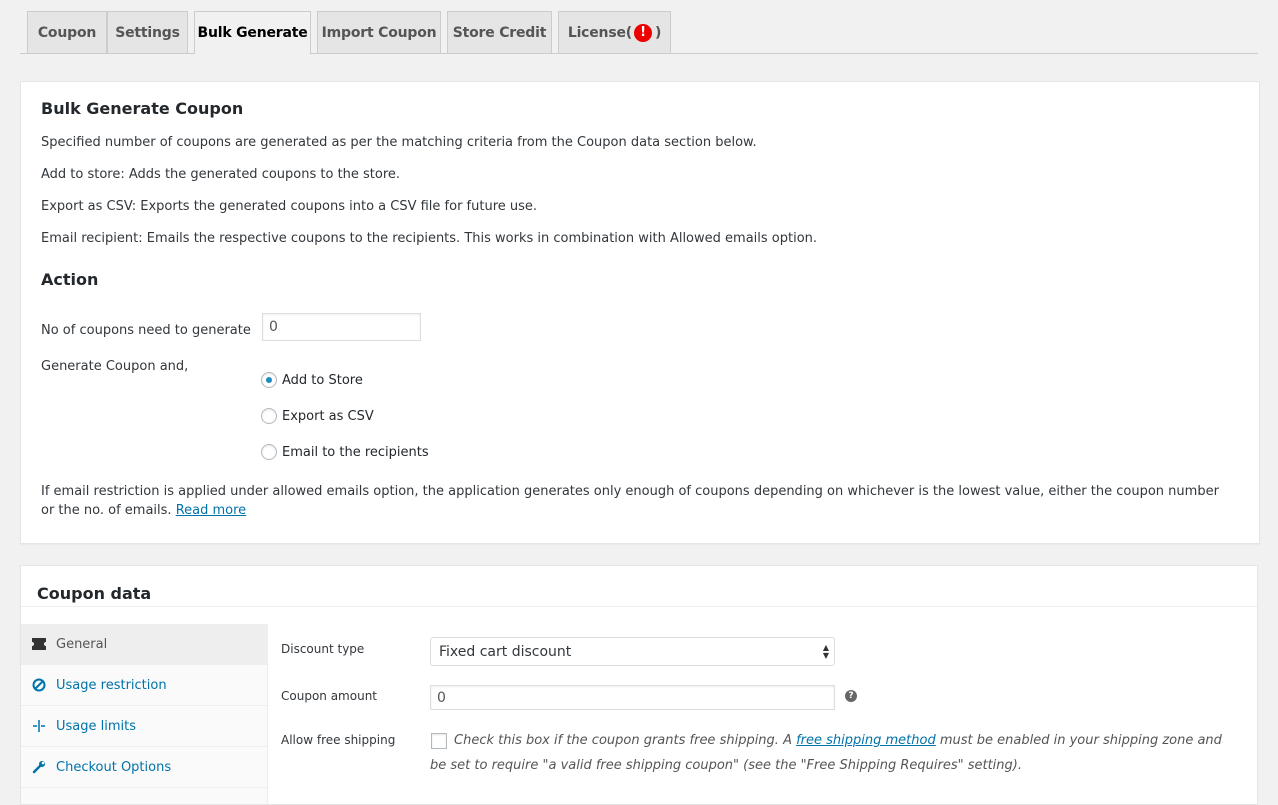  I want to click on discount-type-value: Fixed cart discount, so click(505, 651).